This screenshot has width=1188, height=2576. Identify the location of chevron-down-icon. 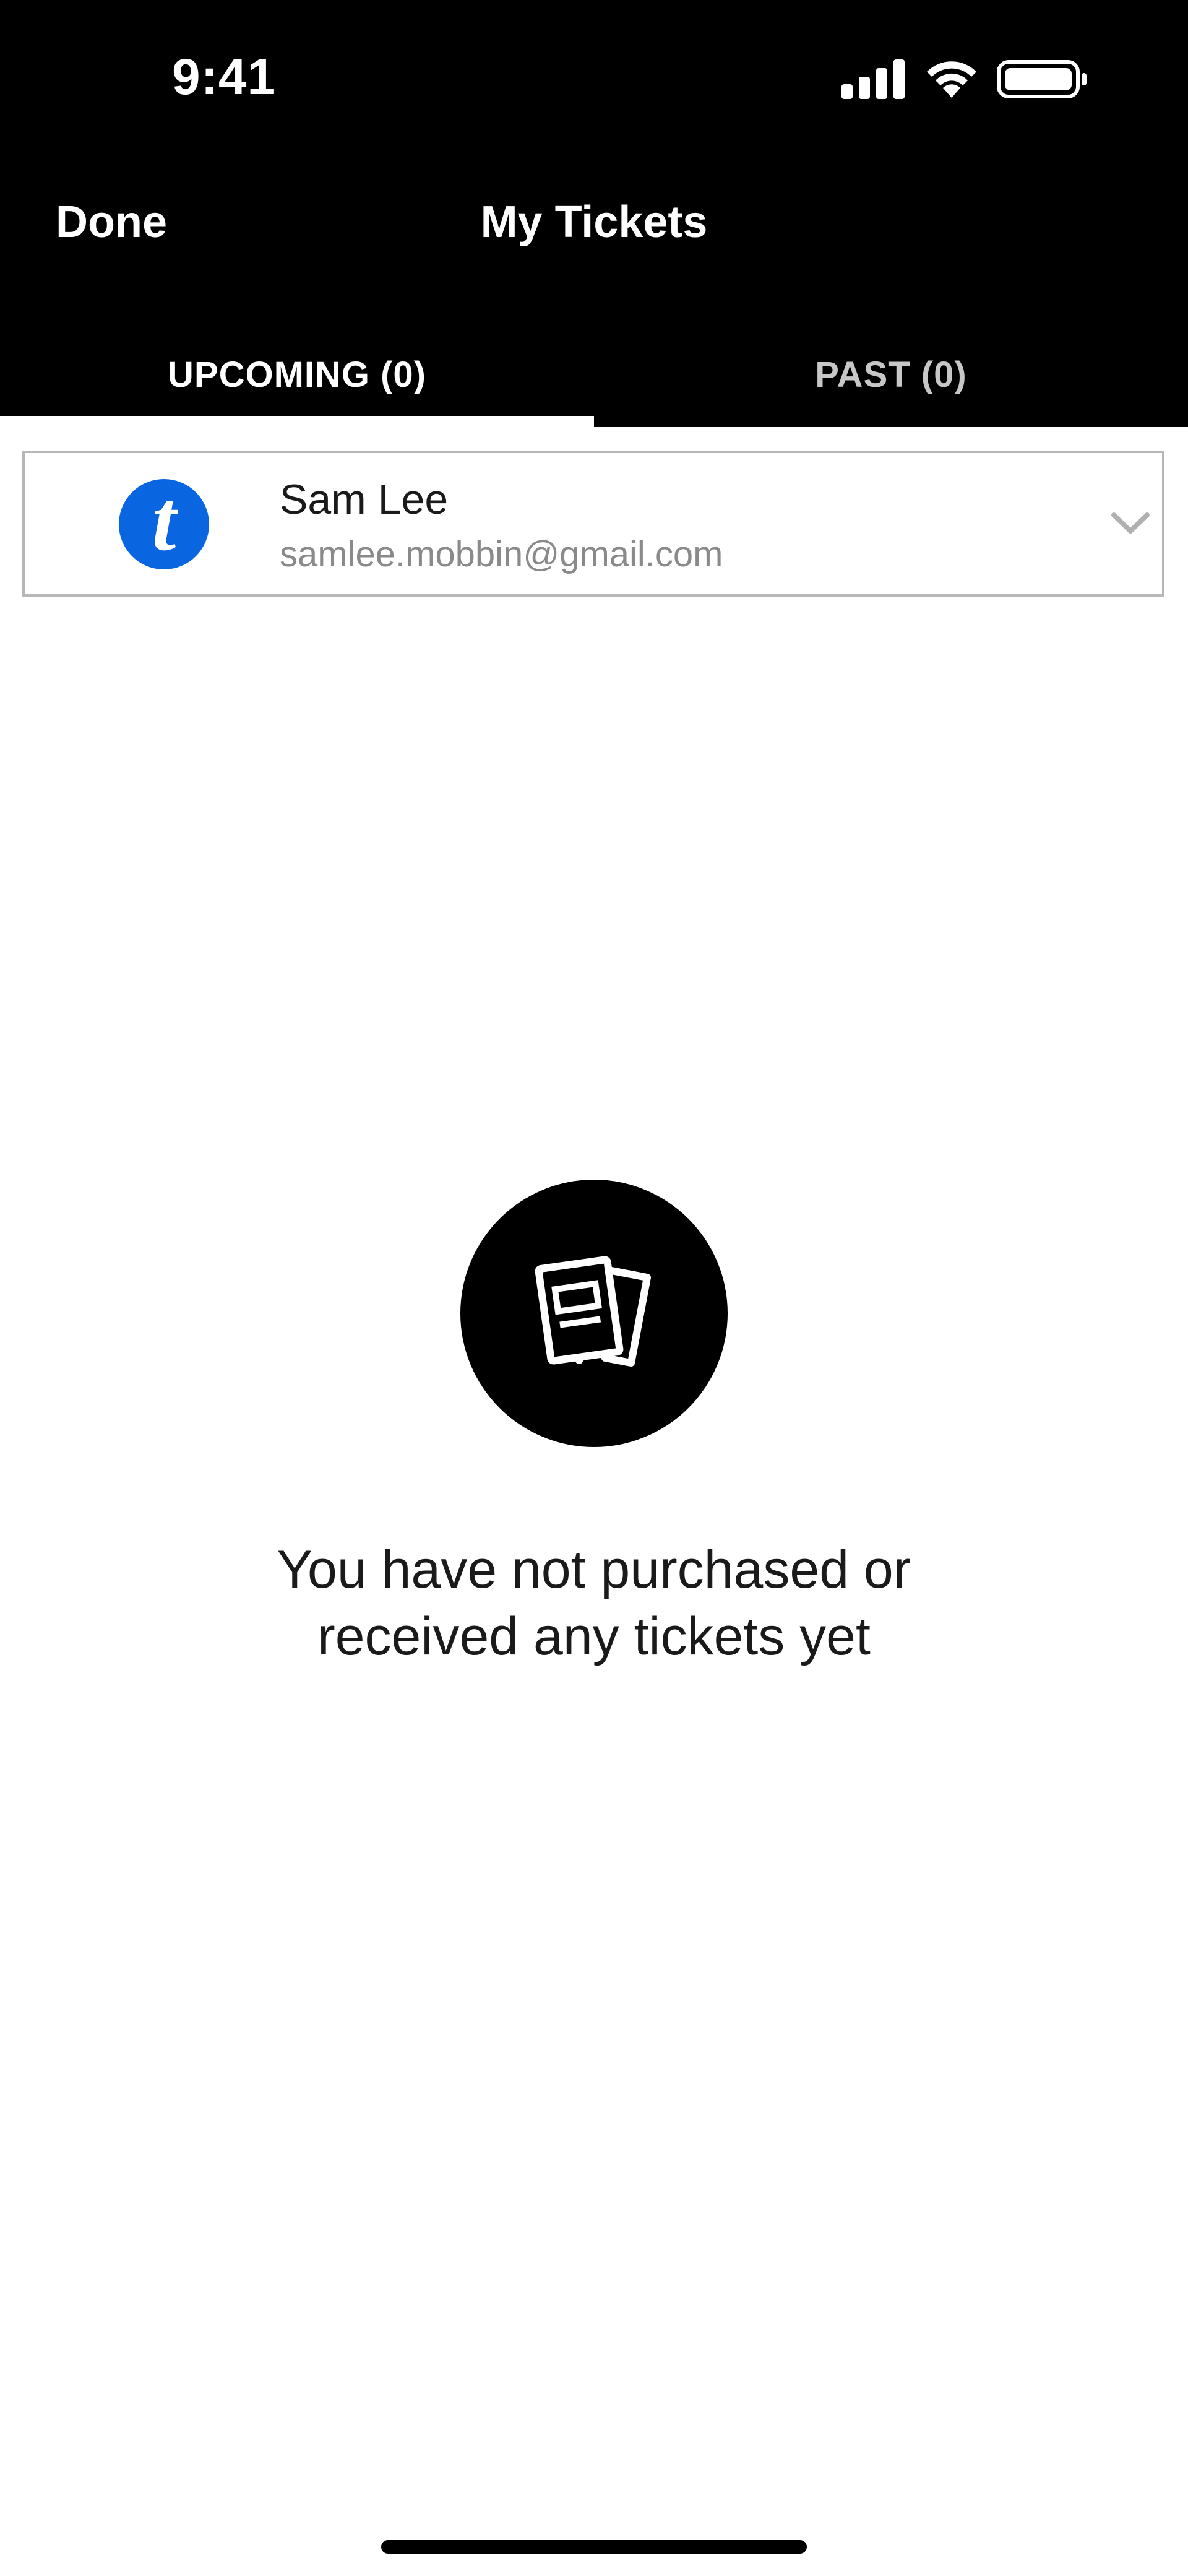
(1130, 523).